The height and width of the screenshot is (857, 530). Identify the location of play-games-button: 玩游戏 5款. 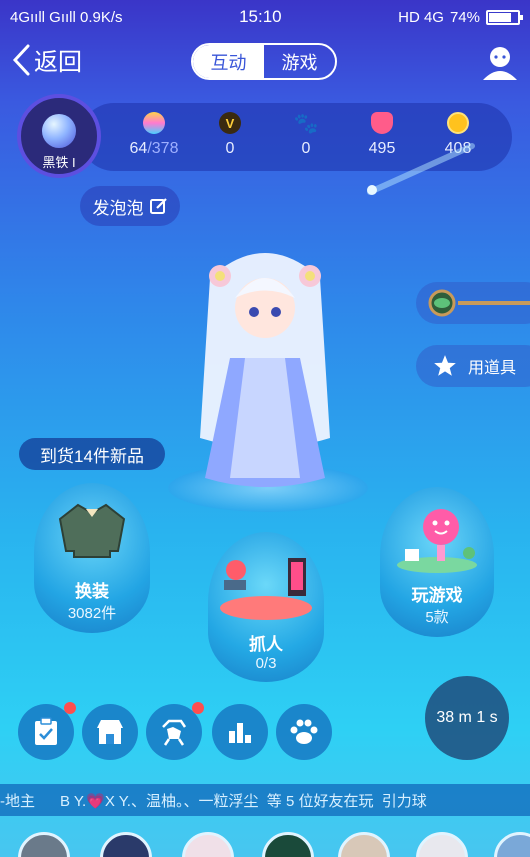
(437, 562).